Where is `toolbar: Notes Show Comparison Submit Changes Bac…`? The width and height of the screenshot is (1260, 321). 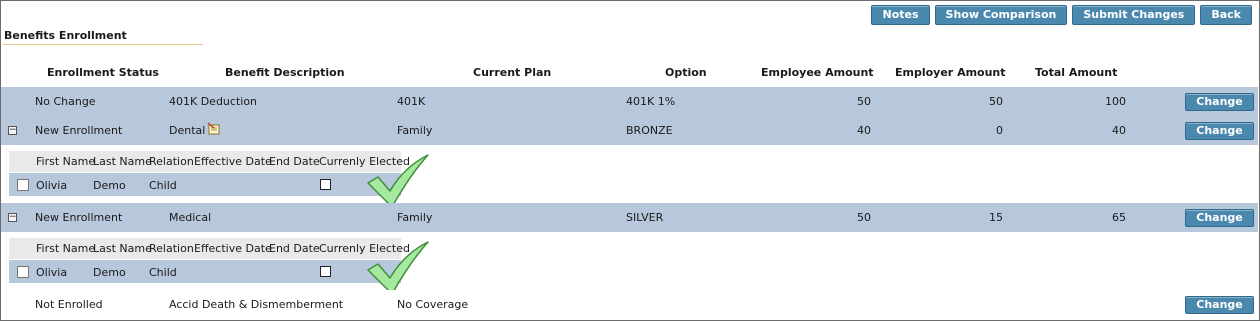
toolbar: Notes Show Comparison Submit Changes Bac… is located at coordinates (1061, 15).